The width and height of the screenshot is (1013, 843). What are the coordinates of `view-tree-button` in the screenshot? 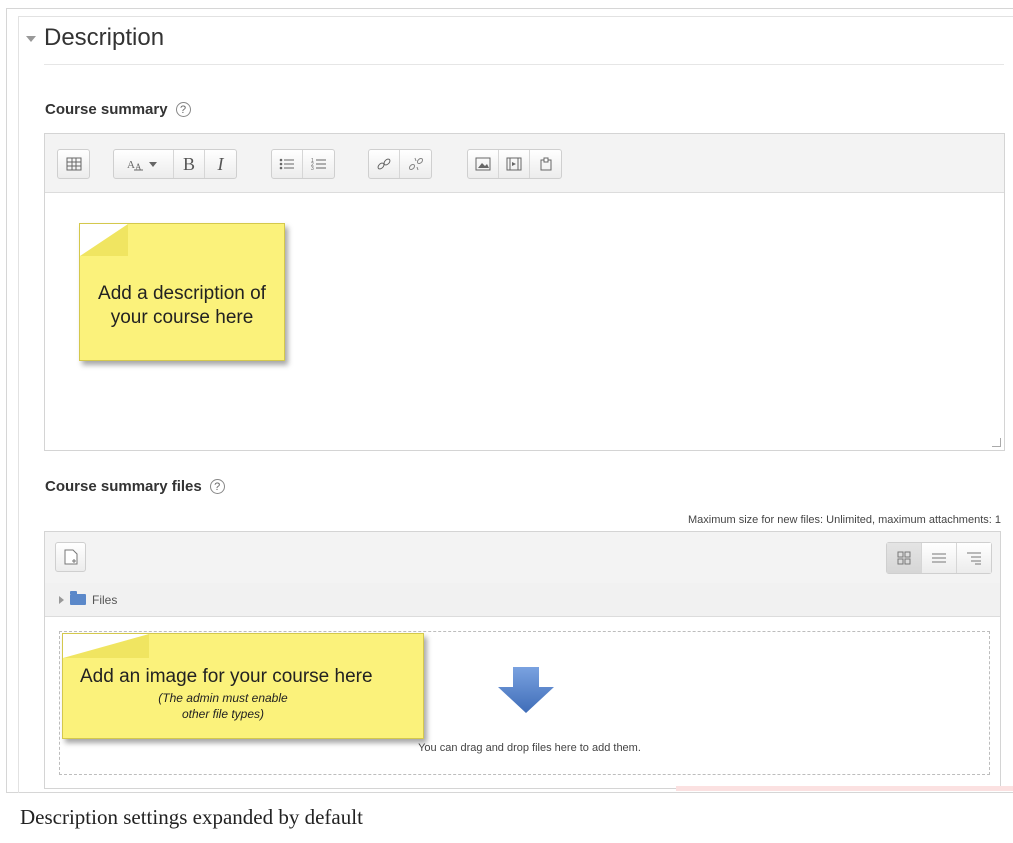 It's located at (974, 558).